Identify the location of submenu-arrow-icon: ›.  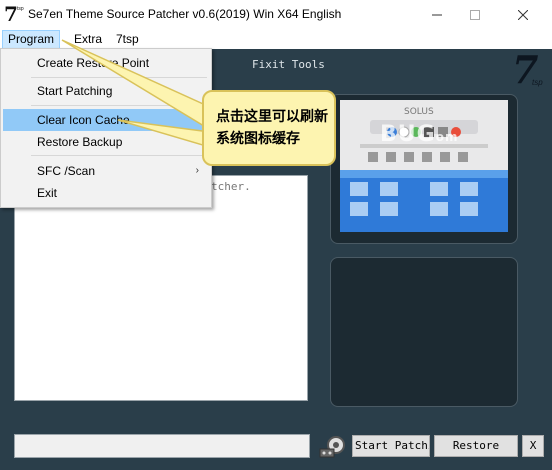
(197, 170).